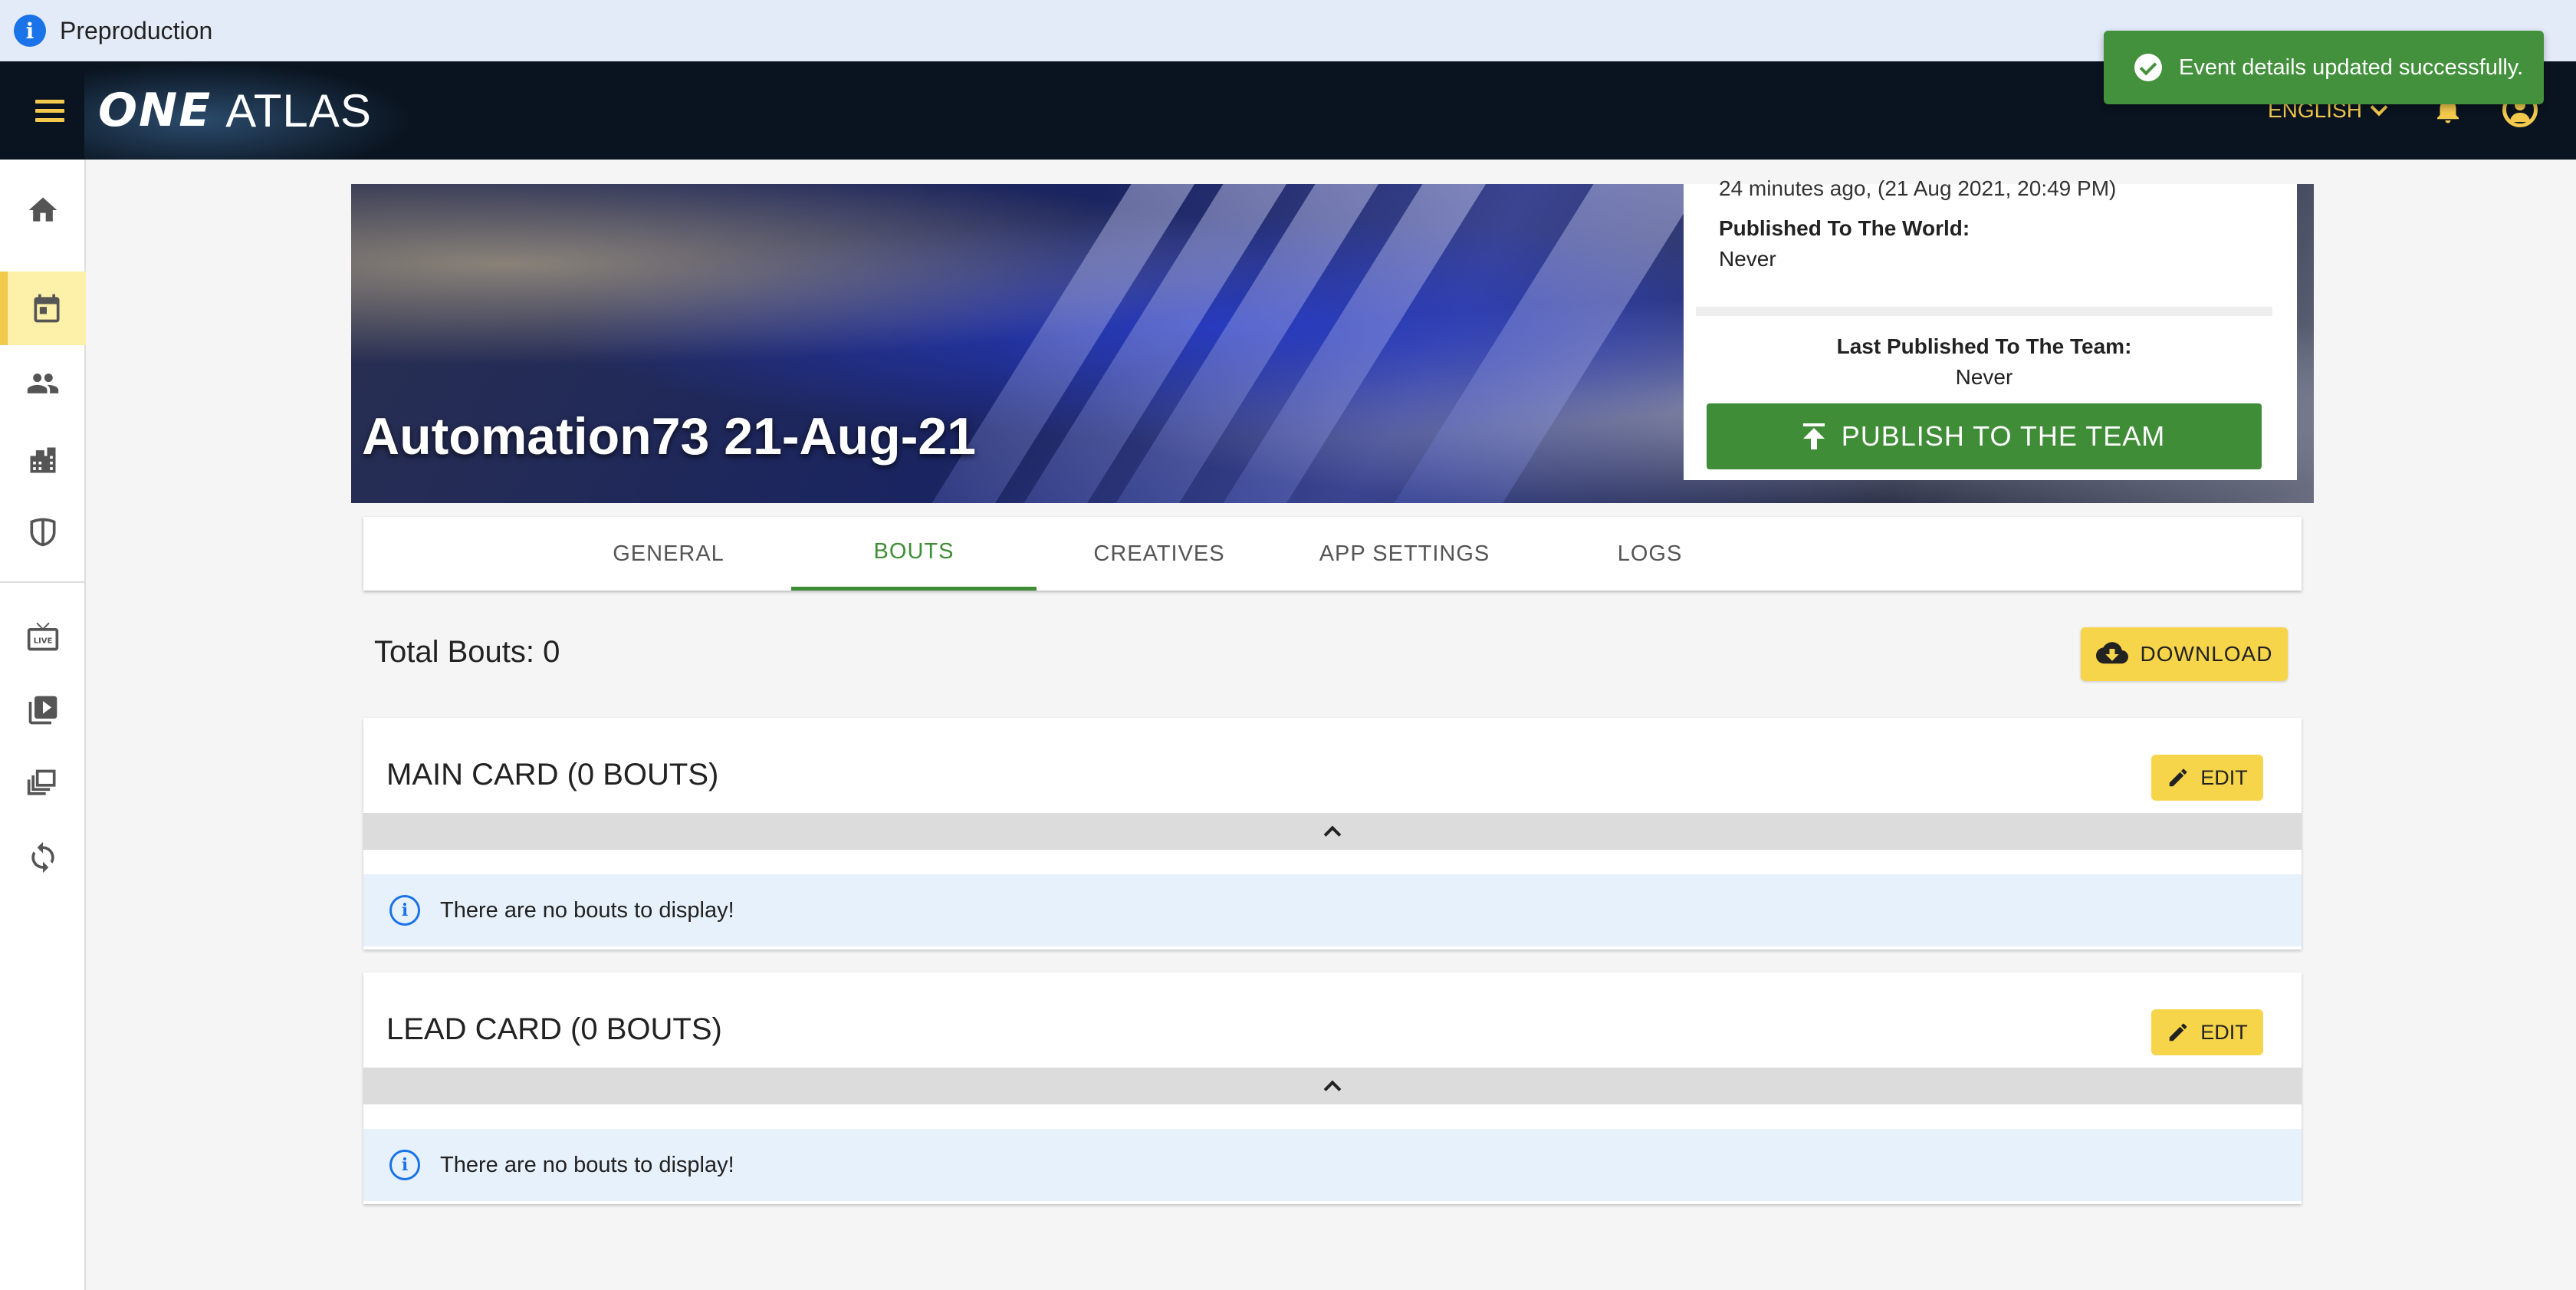 The height and width of the screenshot is (1290, 2576). What do you see at coordinates (2352, 67) in the screenshot?
I see `snackbar-message: Event details updated successfully.` at bounding box center [2352, 67].